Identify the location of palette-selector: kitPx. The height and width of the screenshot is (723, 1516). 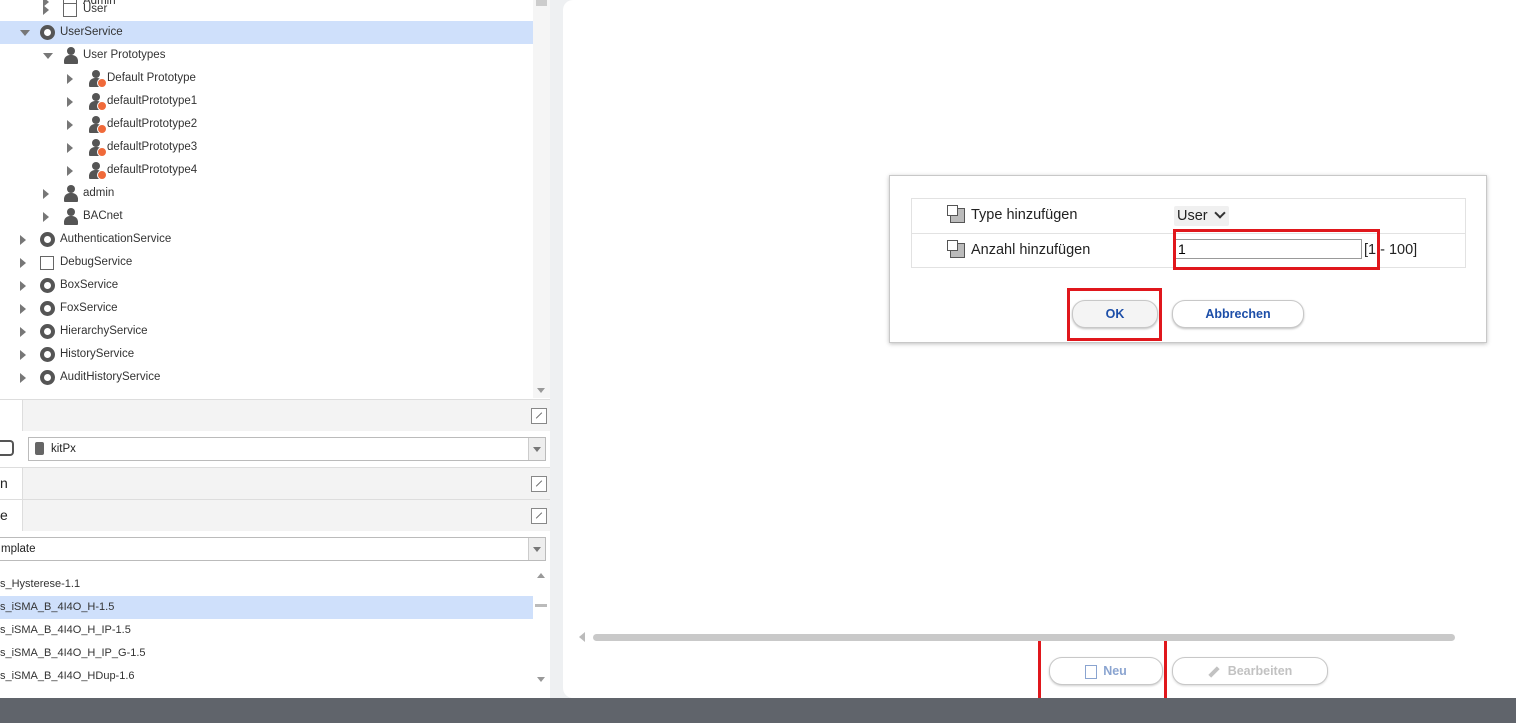
(287, 449).